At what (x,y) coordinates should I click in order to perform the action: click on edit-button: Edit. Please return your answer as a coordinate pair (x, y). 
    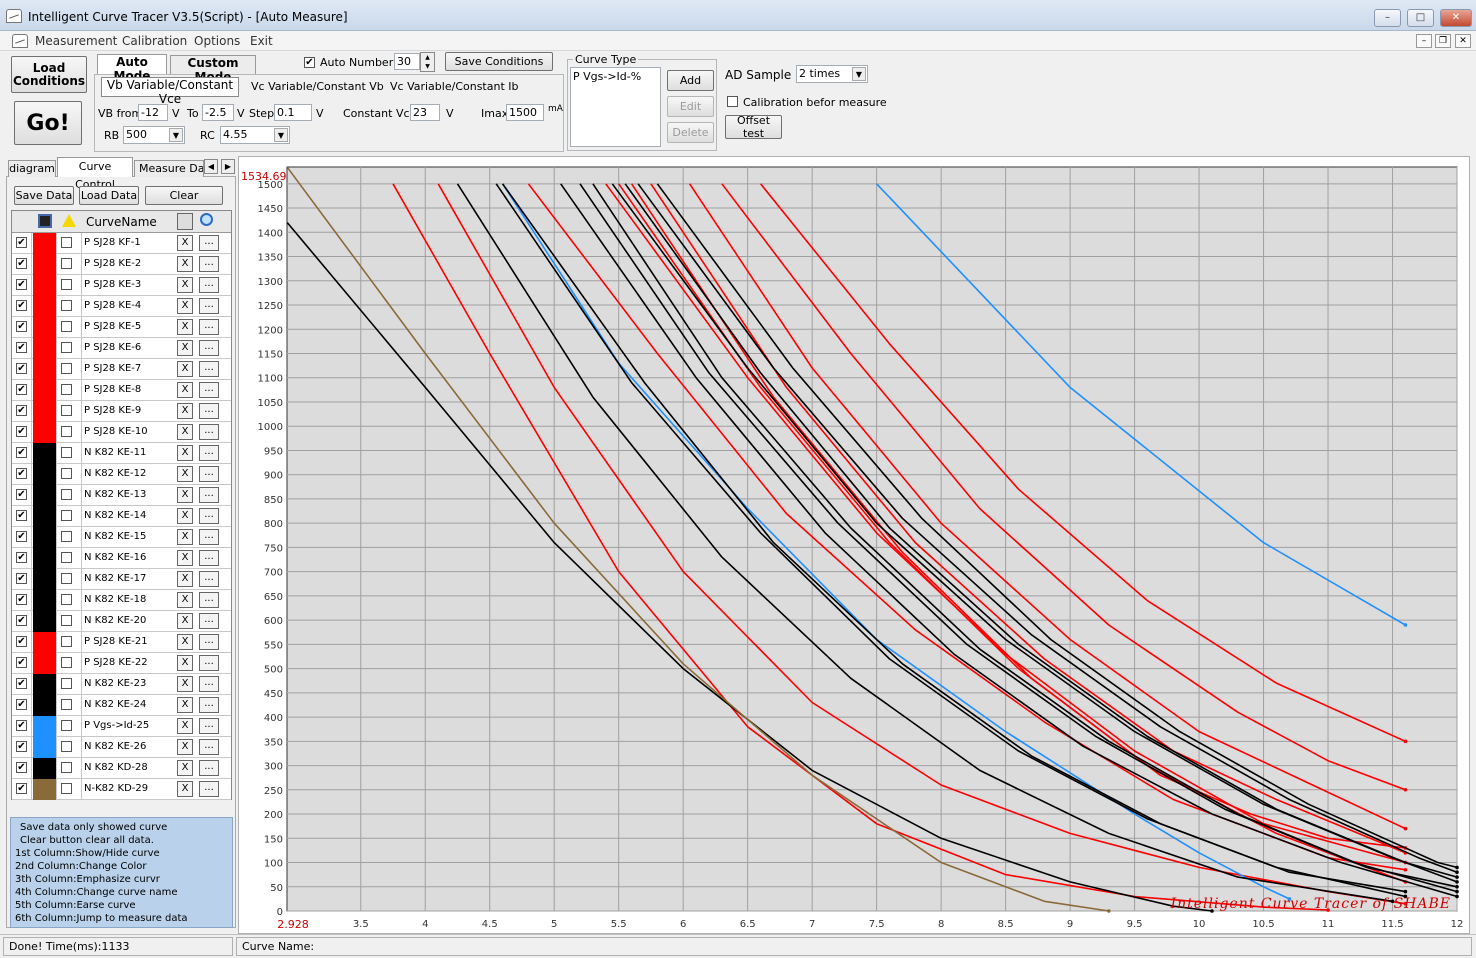
    Looking at the image, I should click on (690, 106).